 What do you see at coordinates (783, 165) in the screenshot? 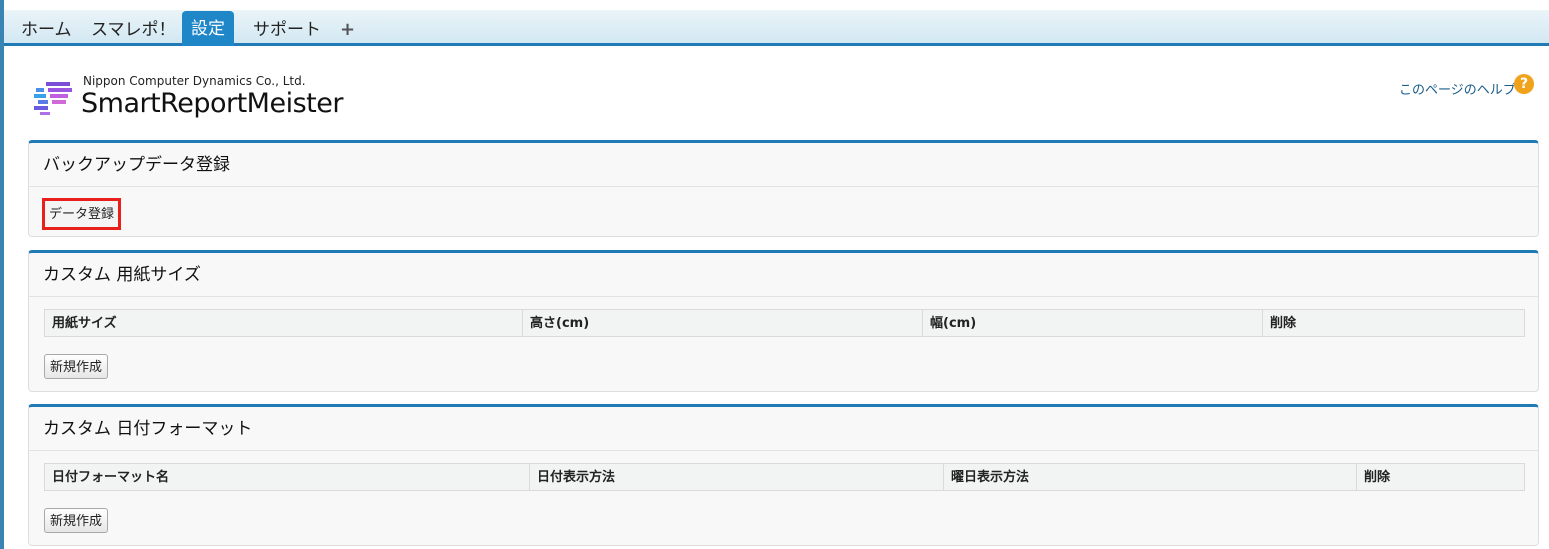
I see `backup-panel-title: バックアップデータ登録` at bounding box center [783, 165].